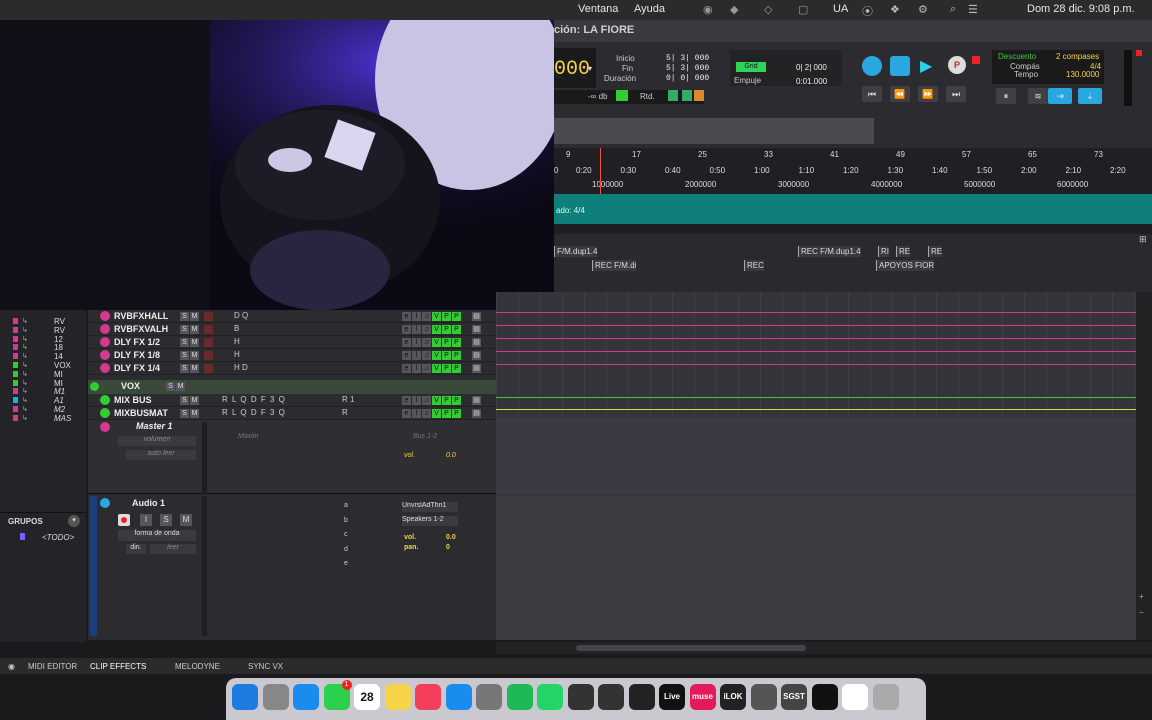  I want to click on loop-icon, so click(872, 66).